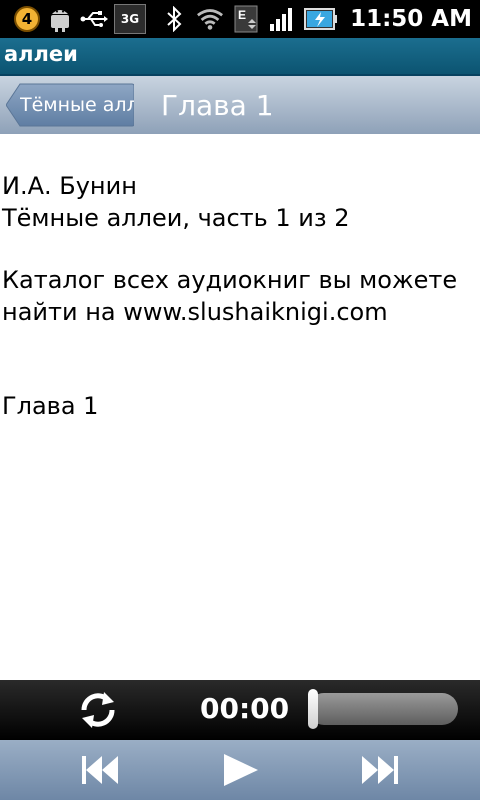 The height and width of the screenshot is (800, 480). I want to click on app-title-bar: аллеи, so click(240, 57).